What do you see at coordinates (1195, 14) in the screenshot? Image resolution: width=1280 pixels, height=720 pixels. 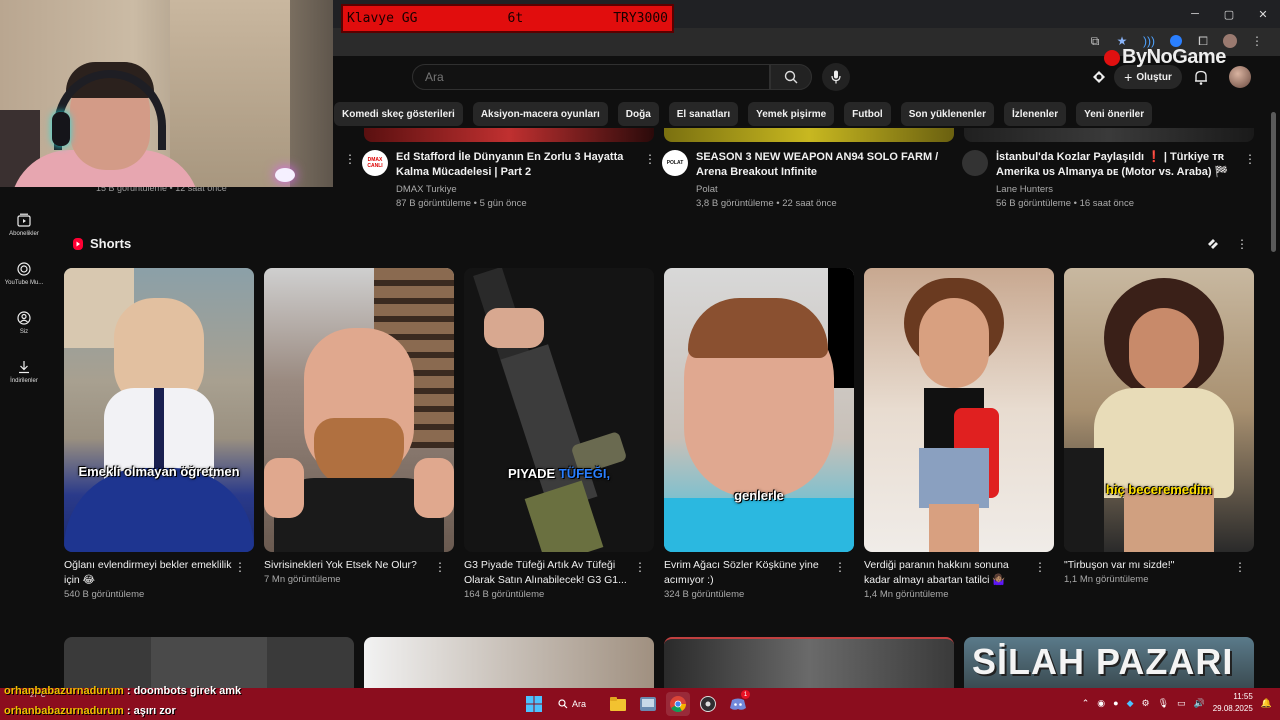 I see `minimize-icon: ─` at bounding box center [1195, 14].